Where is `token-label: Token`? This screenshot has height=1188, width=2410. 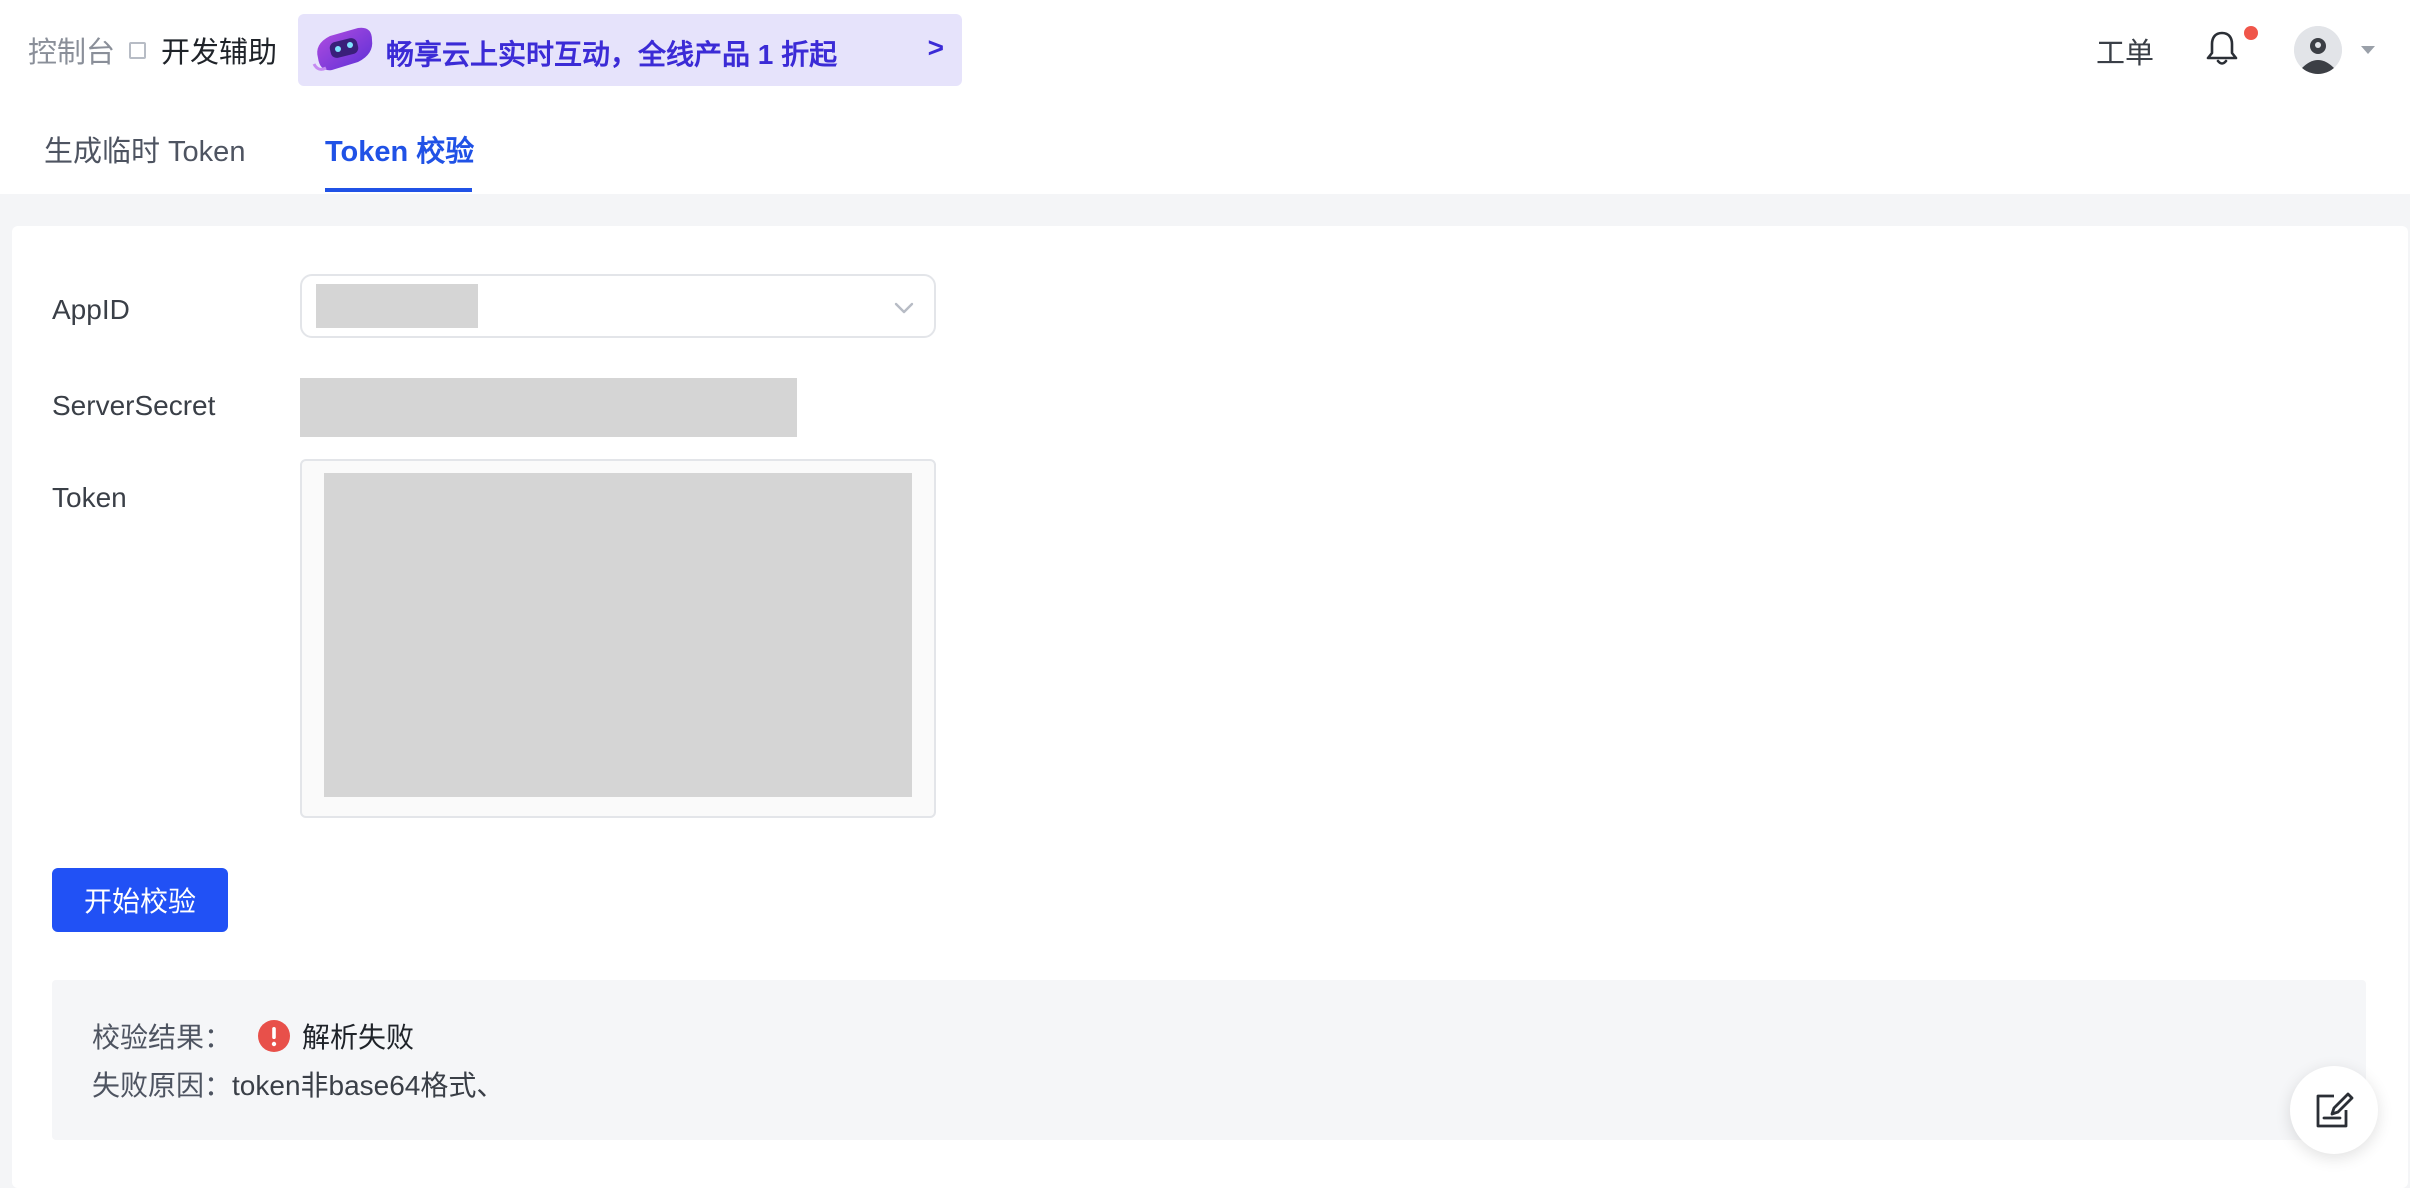
token-label: Token is located at coordinates (89, 497).